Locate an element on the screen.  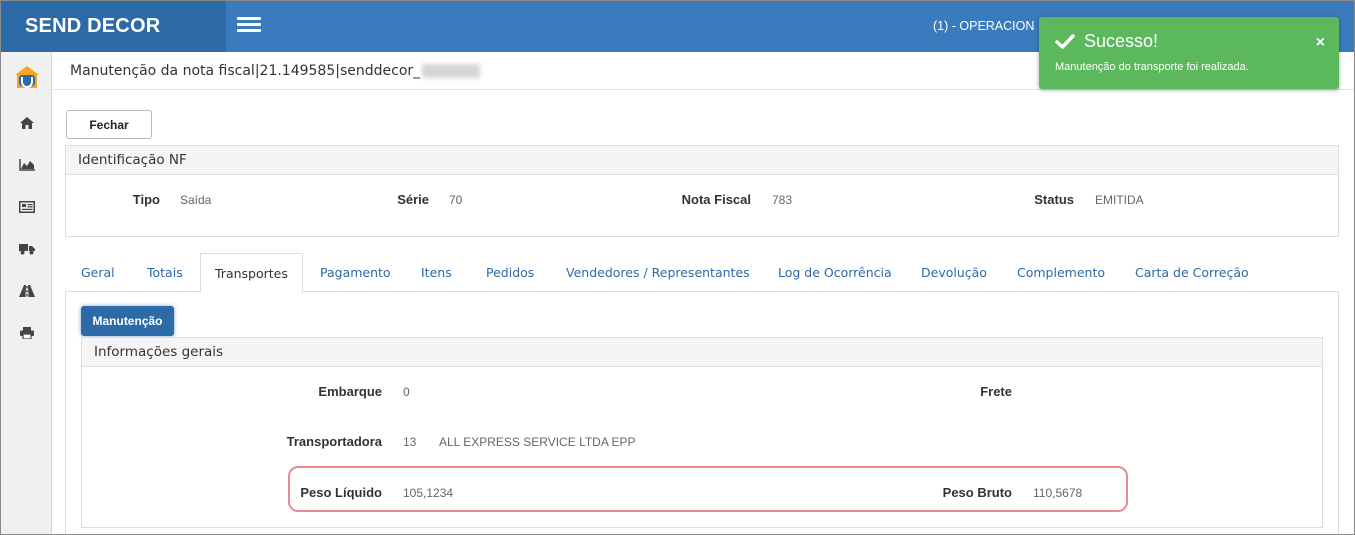
area-chart-icon is located at coordinates (26, 165).